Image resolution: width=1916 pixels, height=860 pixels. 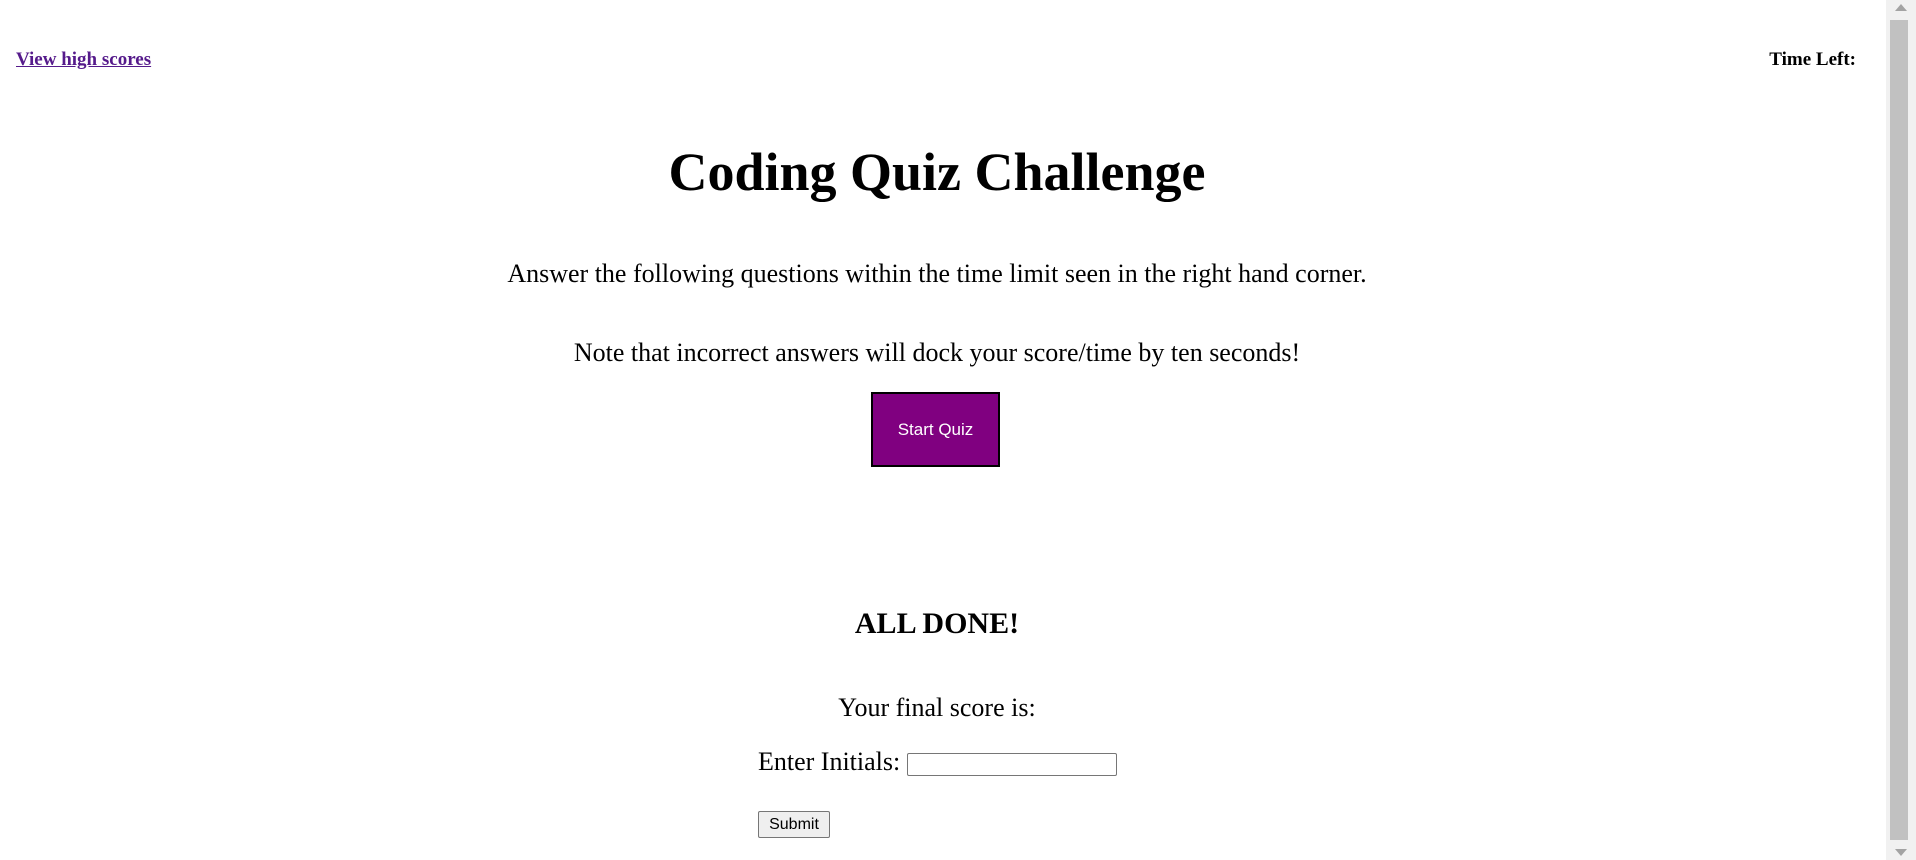 What do you see at coordinates (83, 60) in the screenshot?
I see `view-high-scores-link: View high scores` at bounding box center [83, 60].